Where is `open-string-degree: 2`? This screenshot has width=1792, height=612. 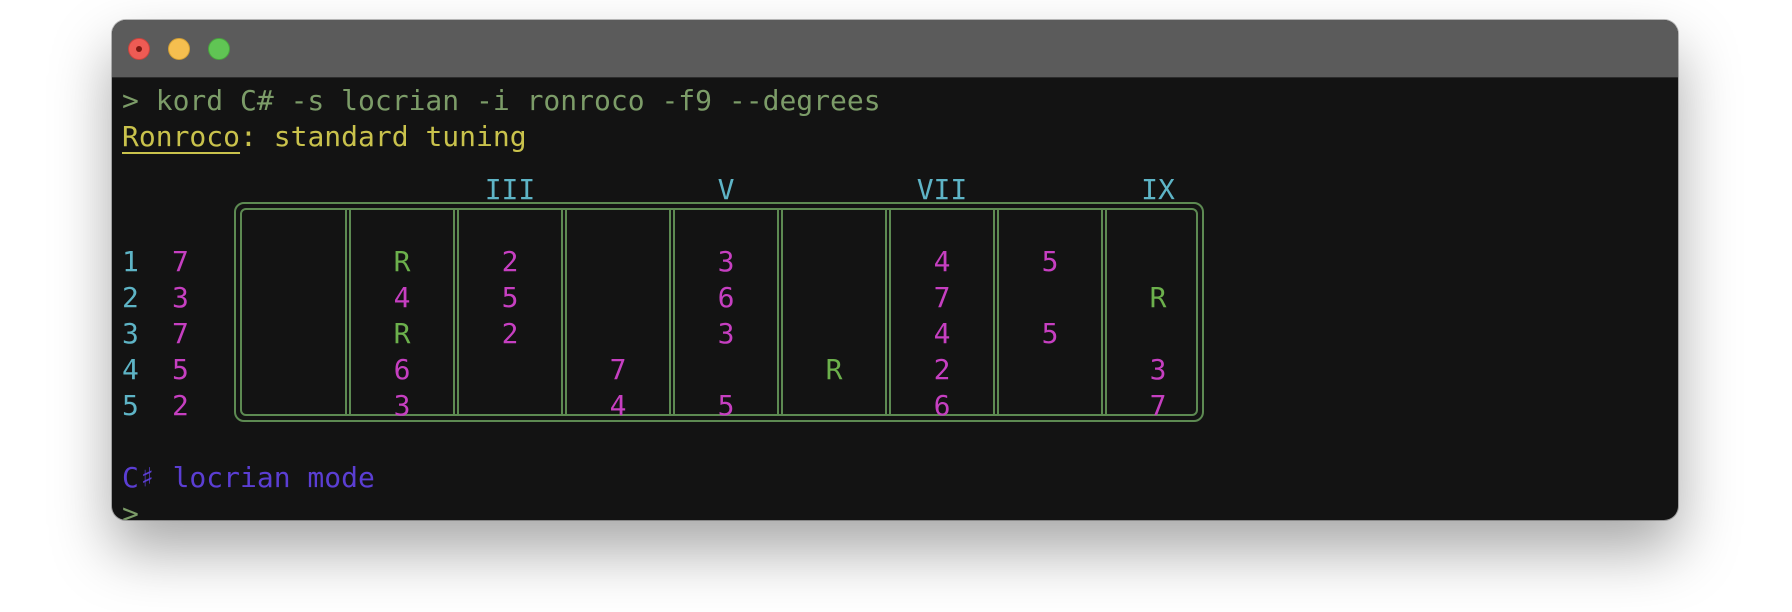
open-string-degree: 2 is located at coordinates (180, 405).